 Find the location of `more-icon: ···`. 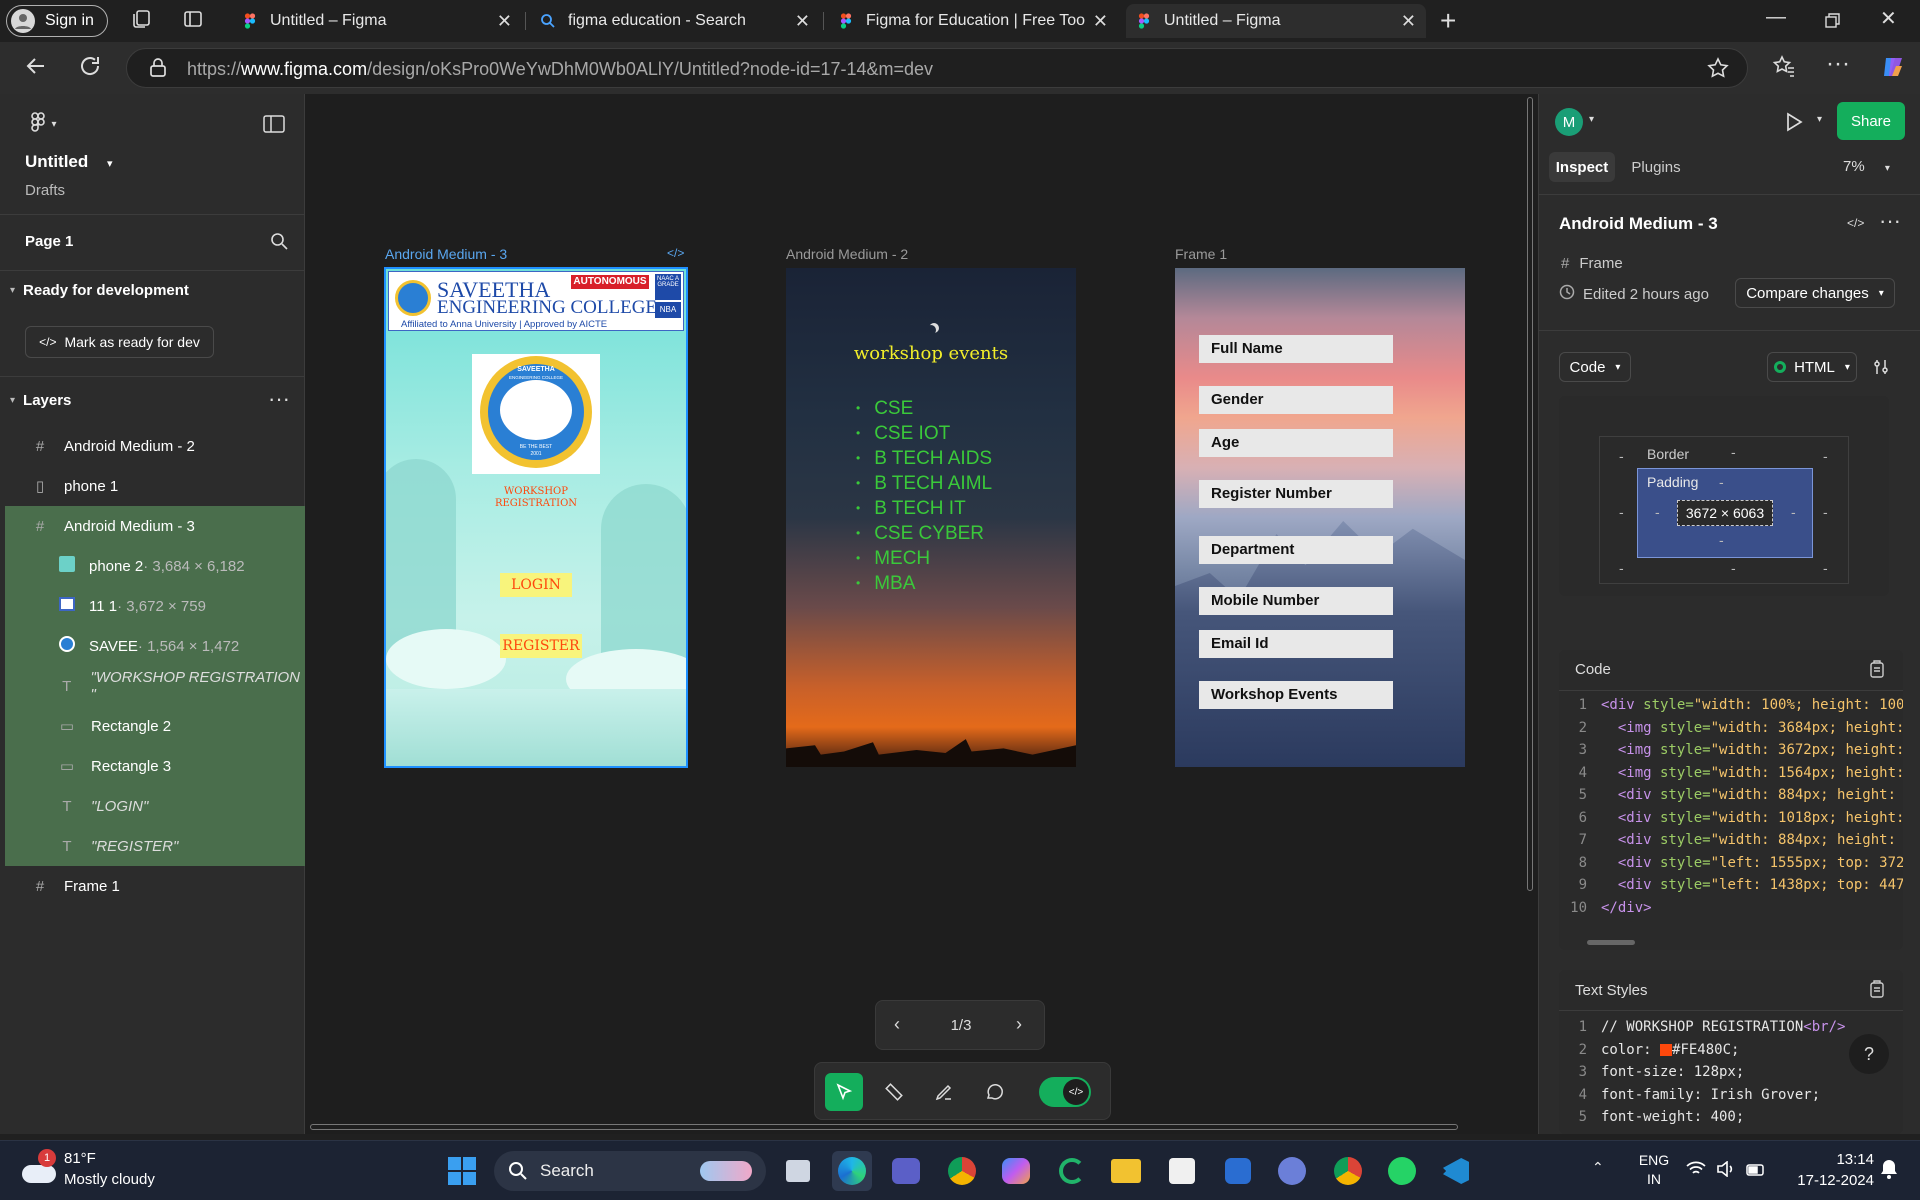

more-icon: ··· is located at coordinates (1838, 64).